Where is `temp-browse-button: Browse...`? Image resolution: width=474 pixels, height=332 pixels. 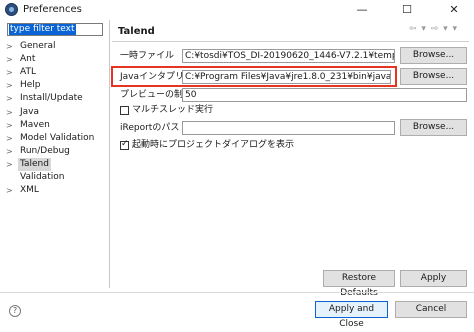 temp-browse-button: Browse... is located at coordinates (433, 55).